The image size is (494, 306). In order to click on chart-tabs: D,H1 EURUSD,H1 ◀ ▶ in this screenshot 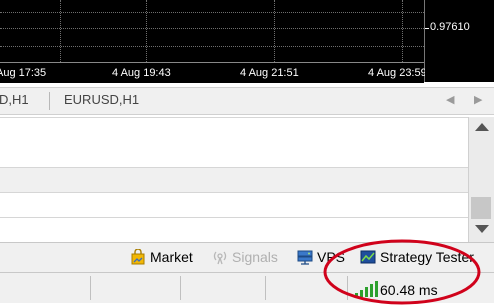, I will do `click(247, 101)`.